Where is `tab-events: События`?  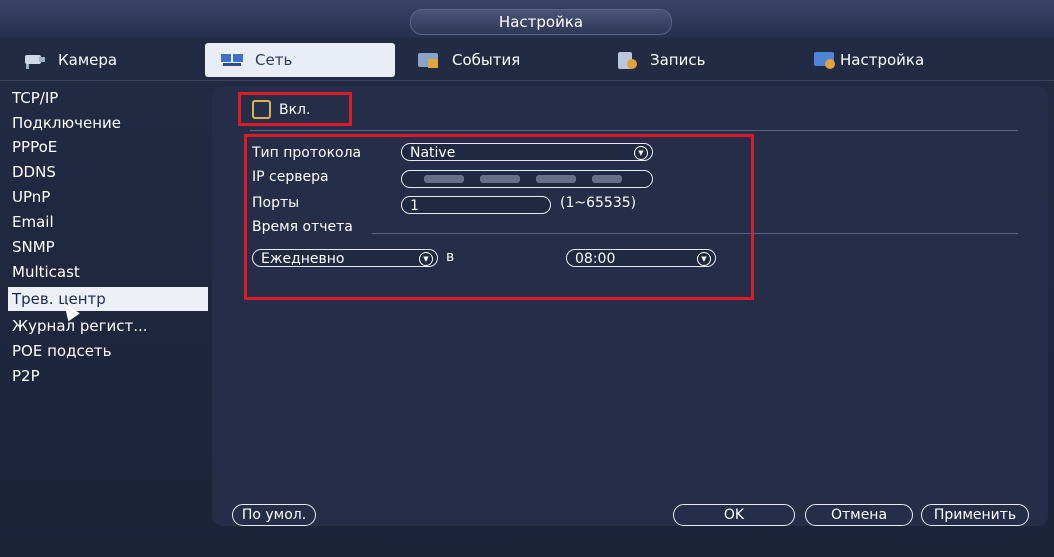
tab-events: События is located at coordinates (497, 60).